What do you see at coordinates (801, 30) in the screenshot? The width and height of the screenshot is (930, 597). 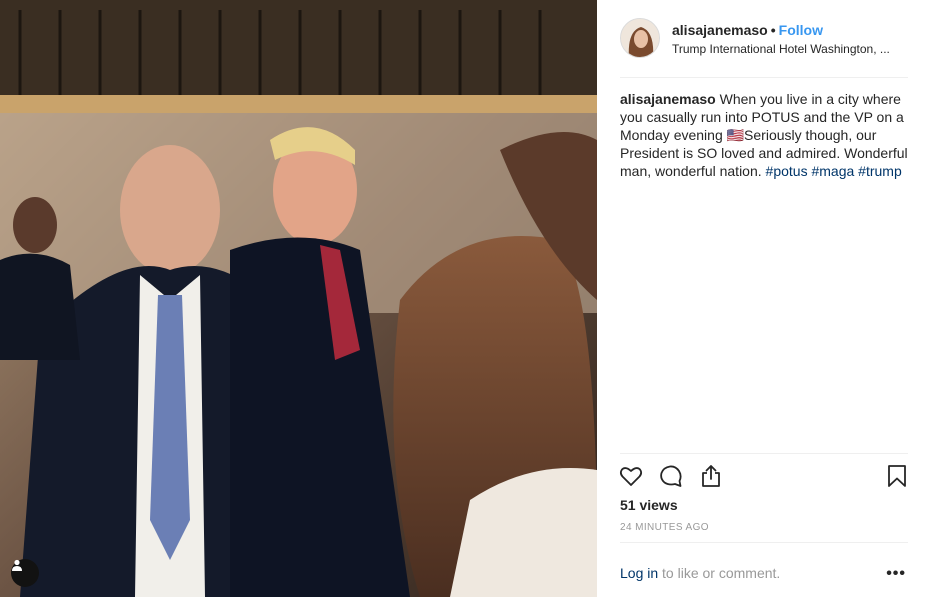 I see `follow-button: Follow` at bounding box center [801, 30].